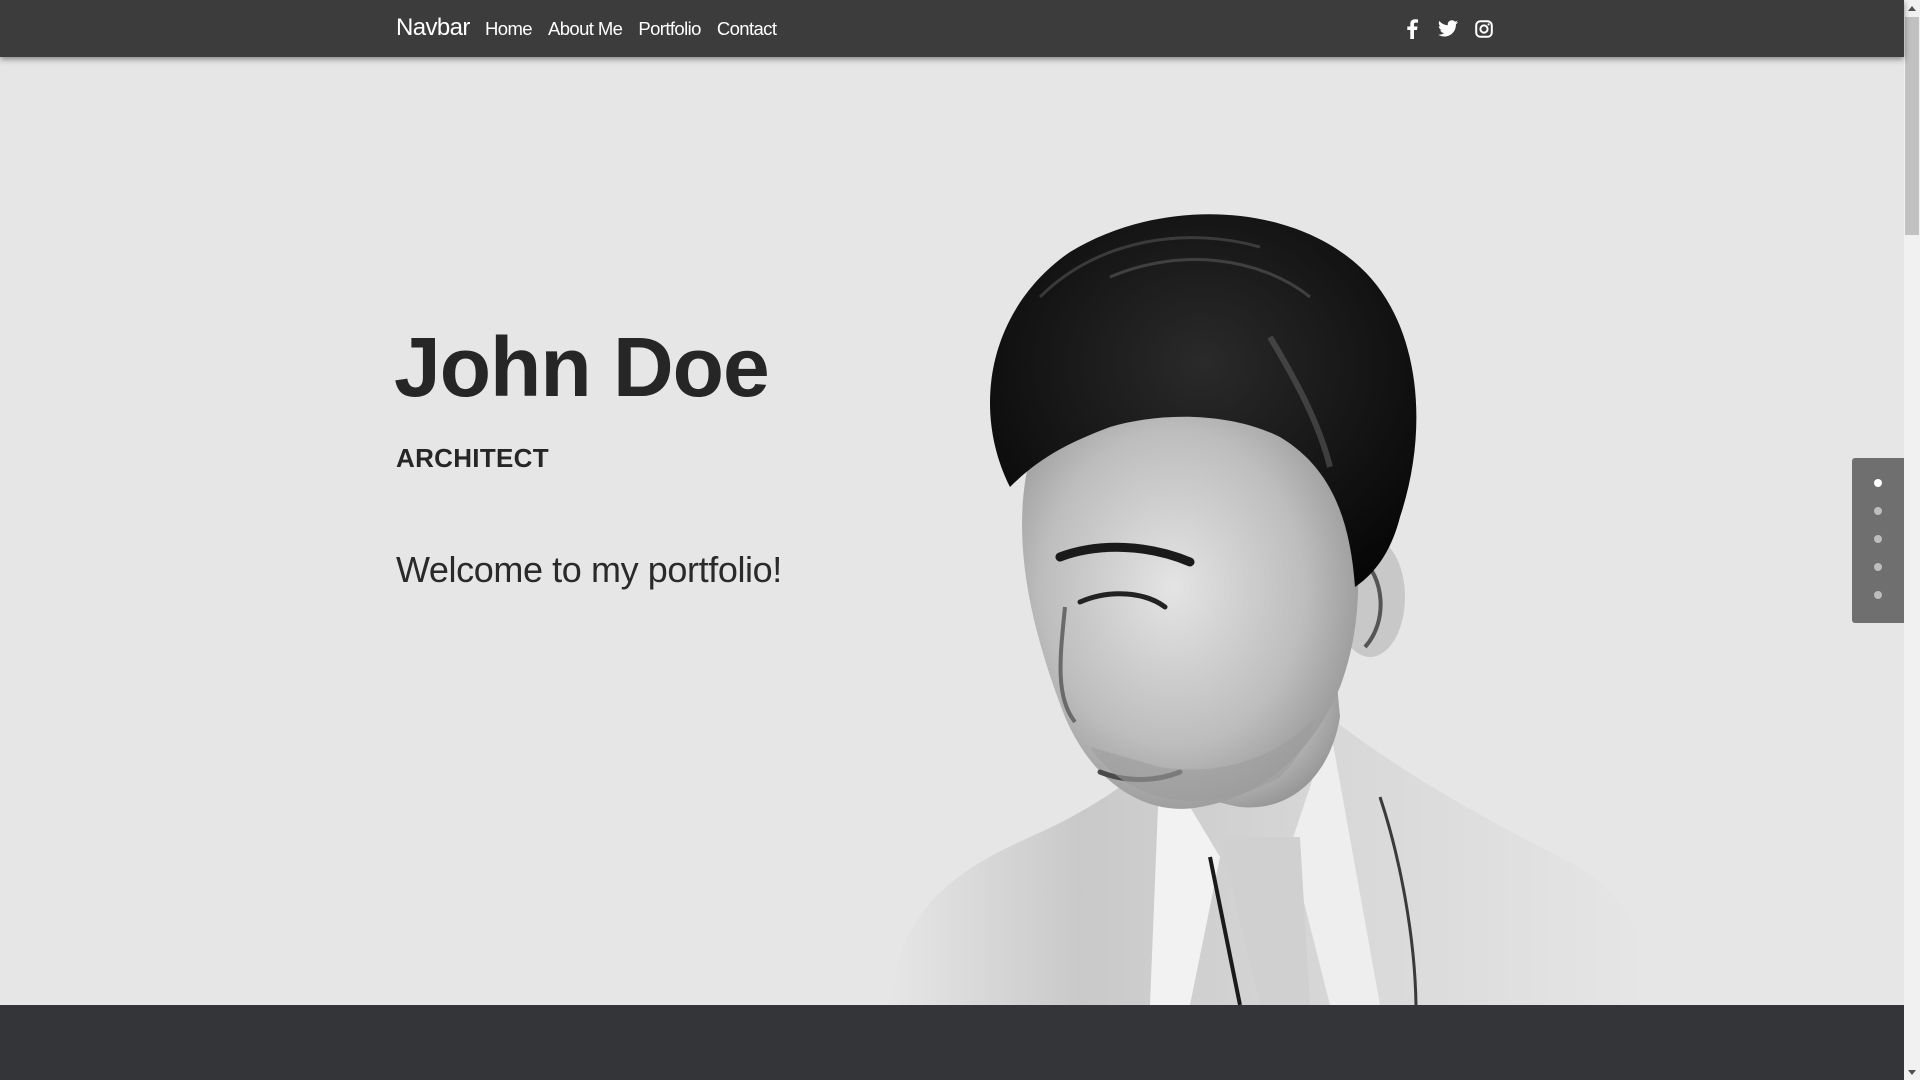 The width and height of the screenshot is (1920, 1080). I want to click on scrollbar-thumb, so click(1912, 126).